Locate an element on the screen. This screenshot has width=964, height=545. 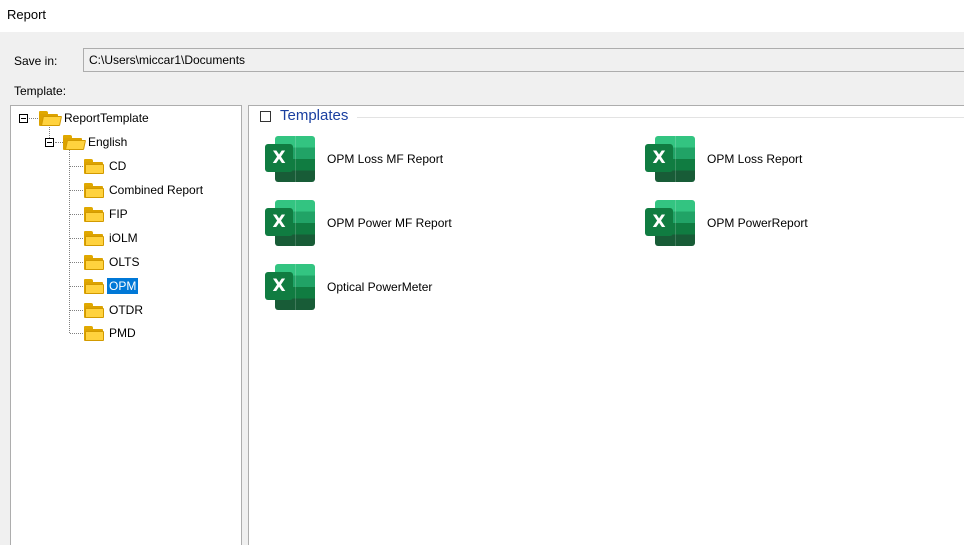
group-header-templates: Templates is located at coordinates (314, 115).